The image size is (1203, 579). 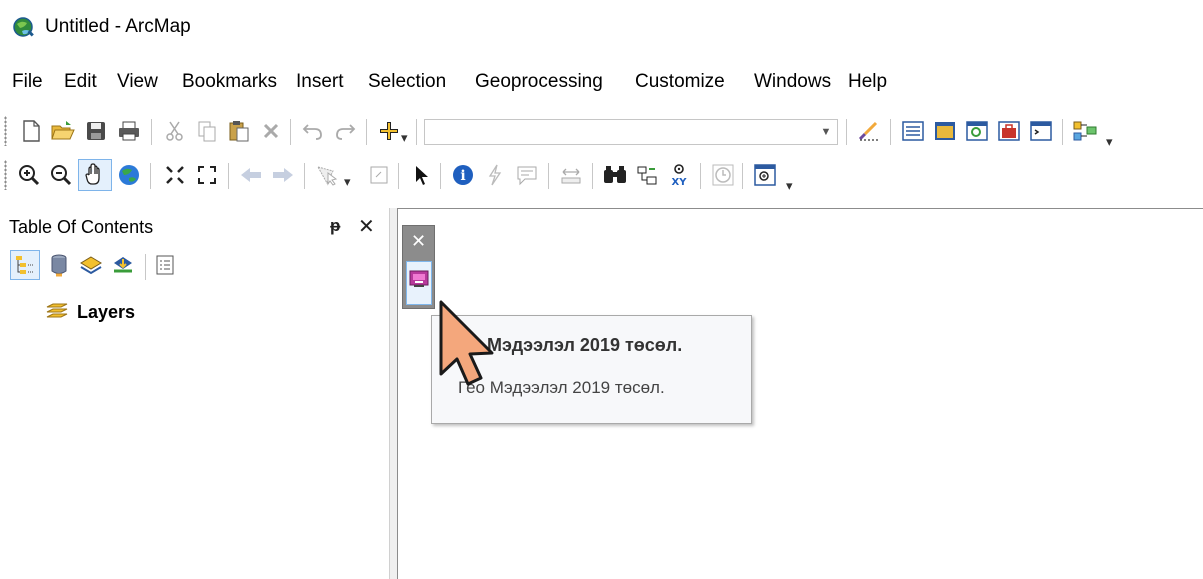 What do you see at coordinates (419, 278) in the screenshot?
I see `mongolian-tool-icon` at bounding box center [419, 278].